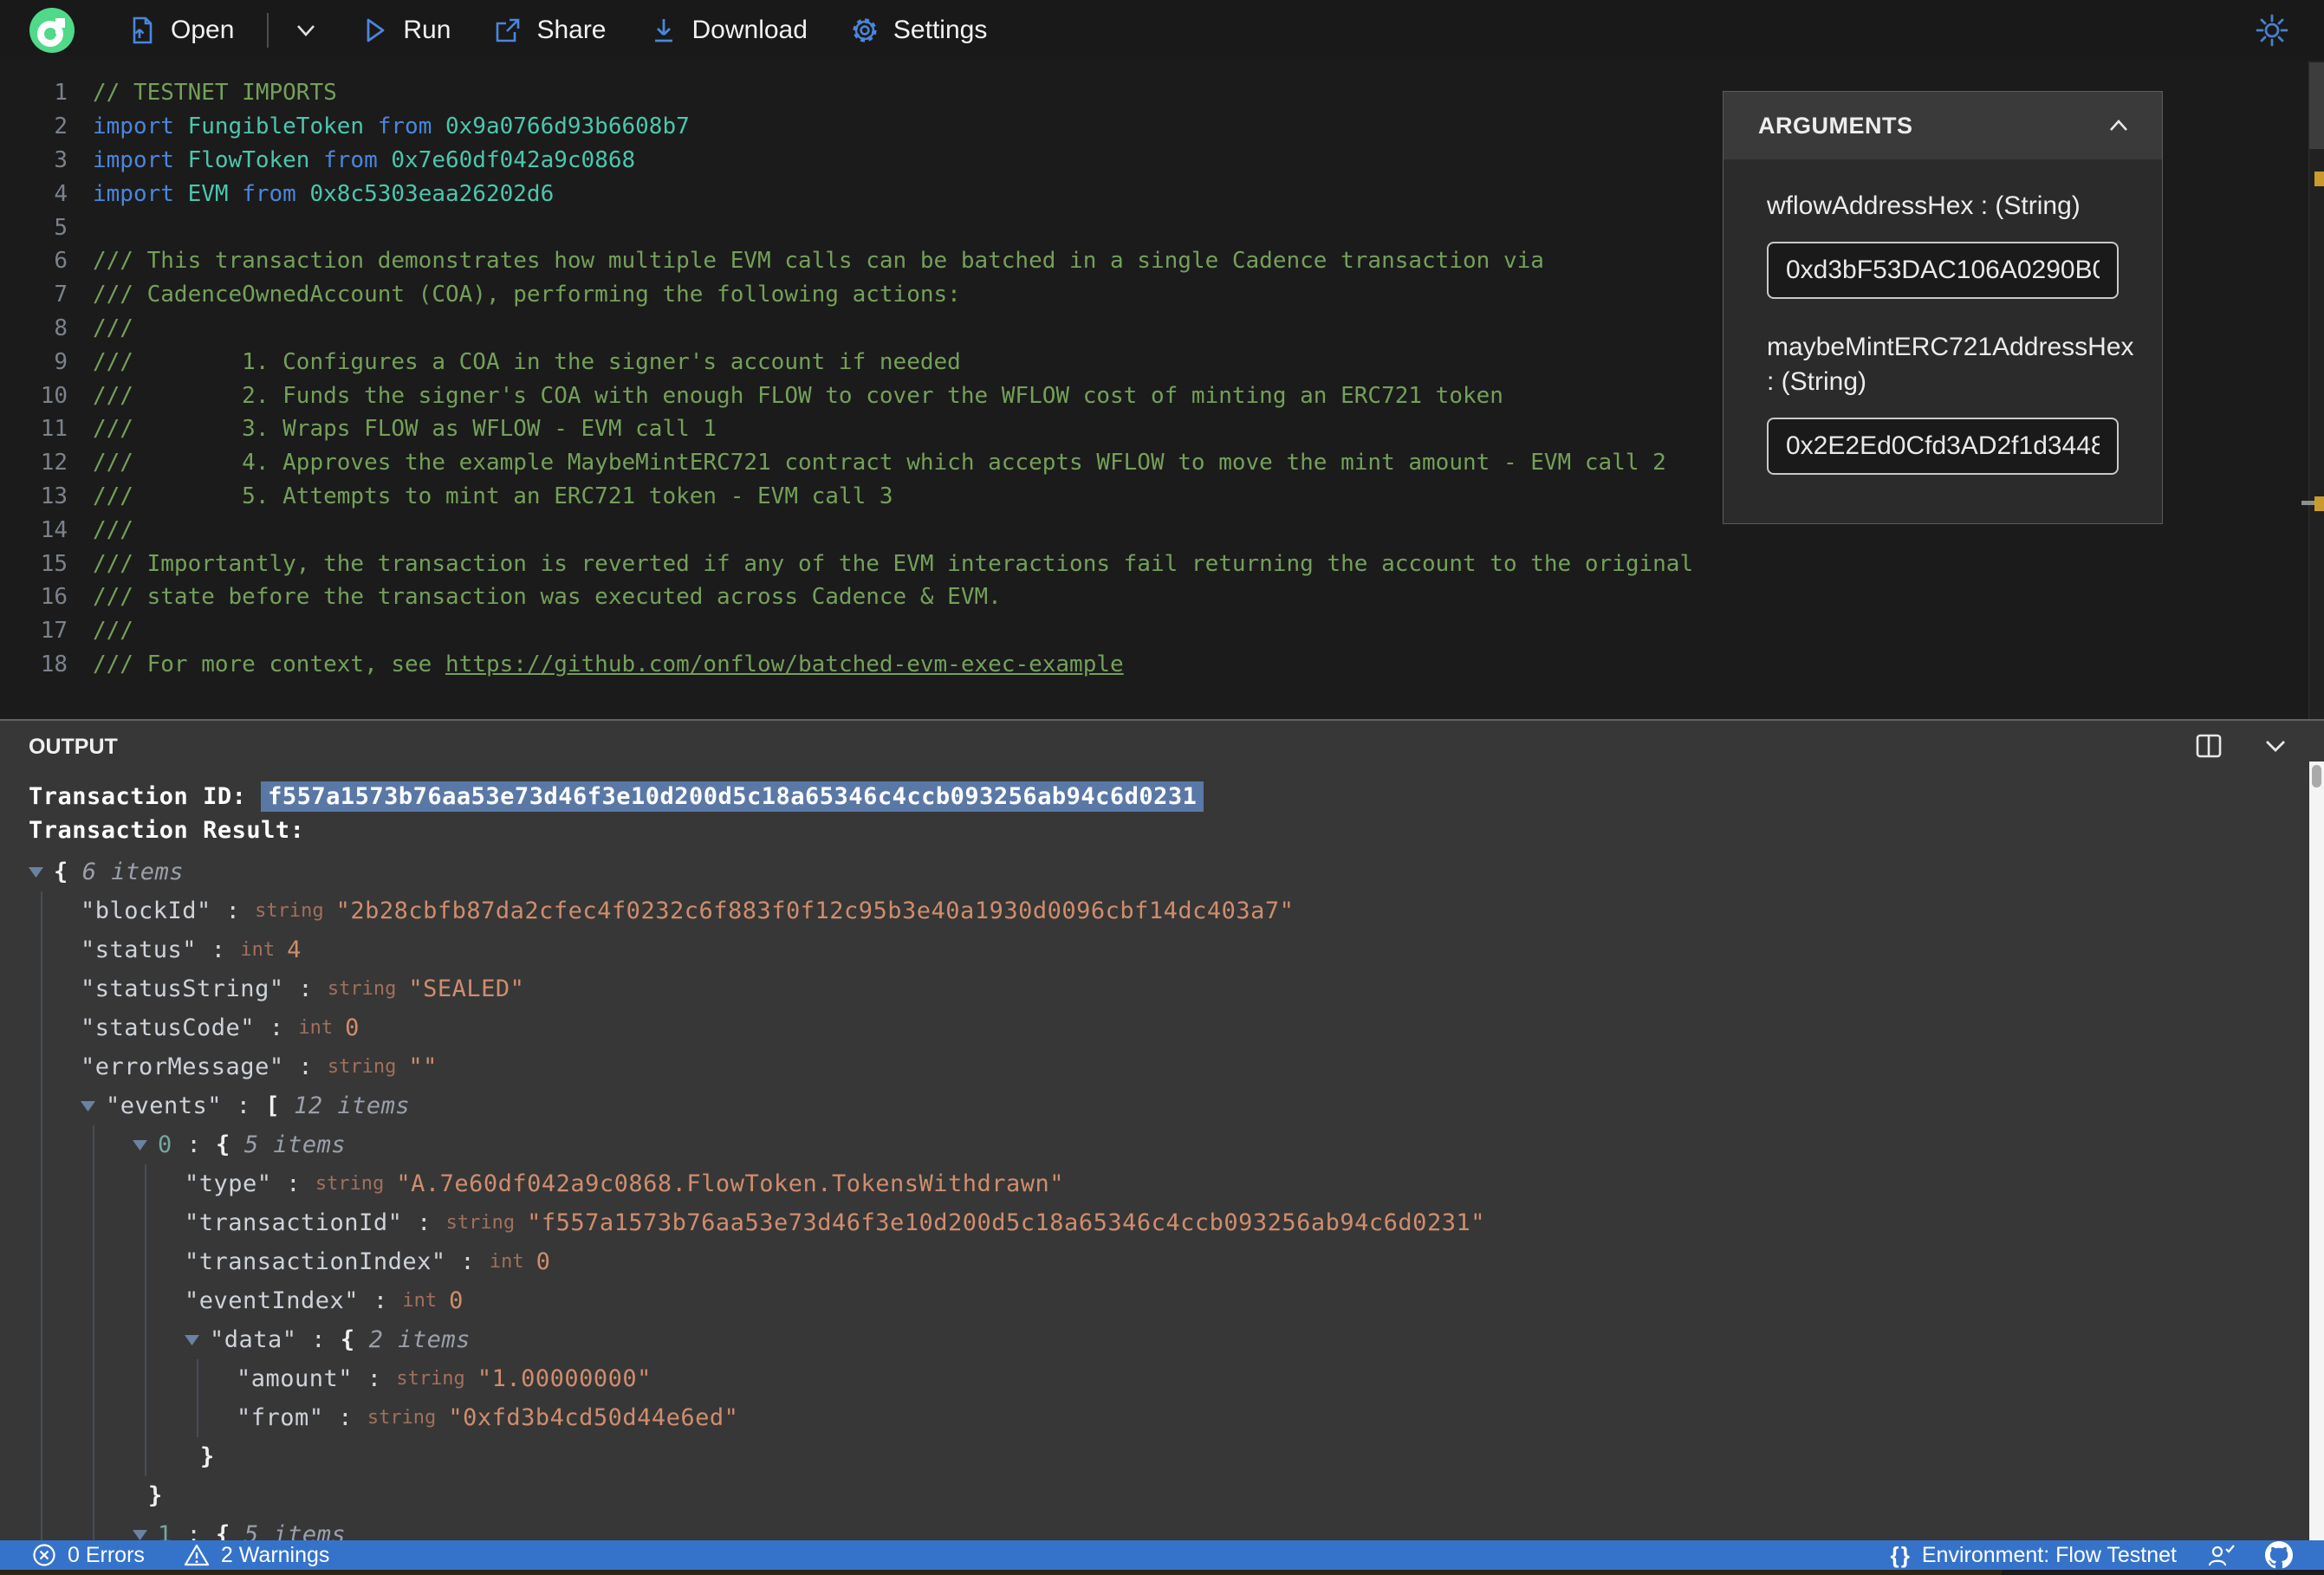 This screenshot has width=2324, height=1575. What do you see at coordinates (248, 160) in the screenshot?
I see `code-token: FlowToken` at bounding box center [248, 160].